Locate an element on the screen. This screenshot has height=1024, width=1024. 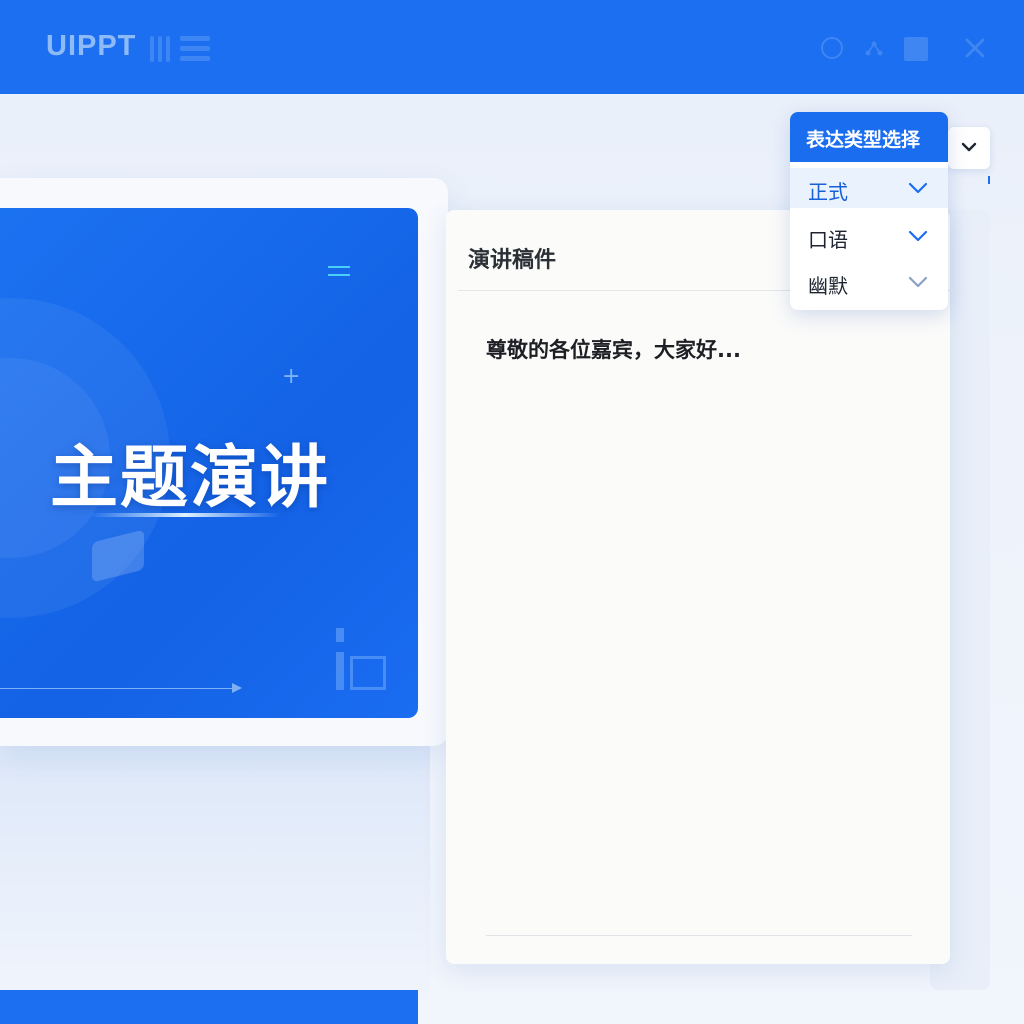
close-icon is located at coordinates (975, 48).